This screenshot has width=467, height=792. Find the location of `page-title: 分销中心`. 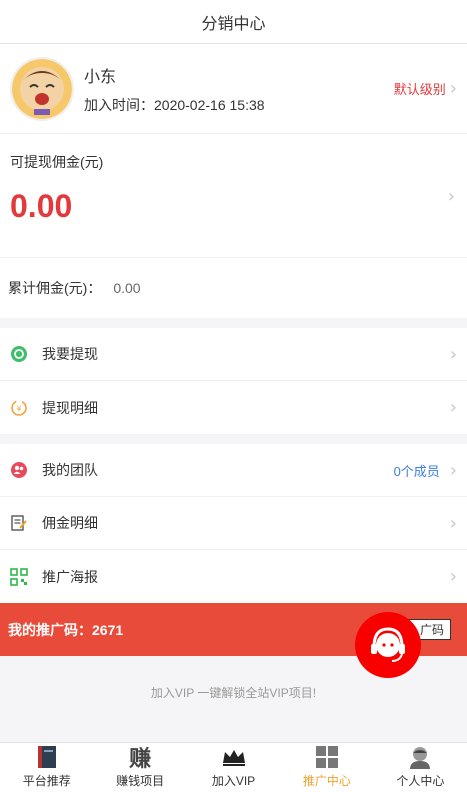

page-title: 分销中心 is located at coordinates (233, 24).